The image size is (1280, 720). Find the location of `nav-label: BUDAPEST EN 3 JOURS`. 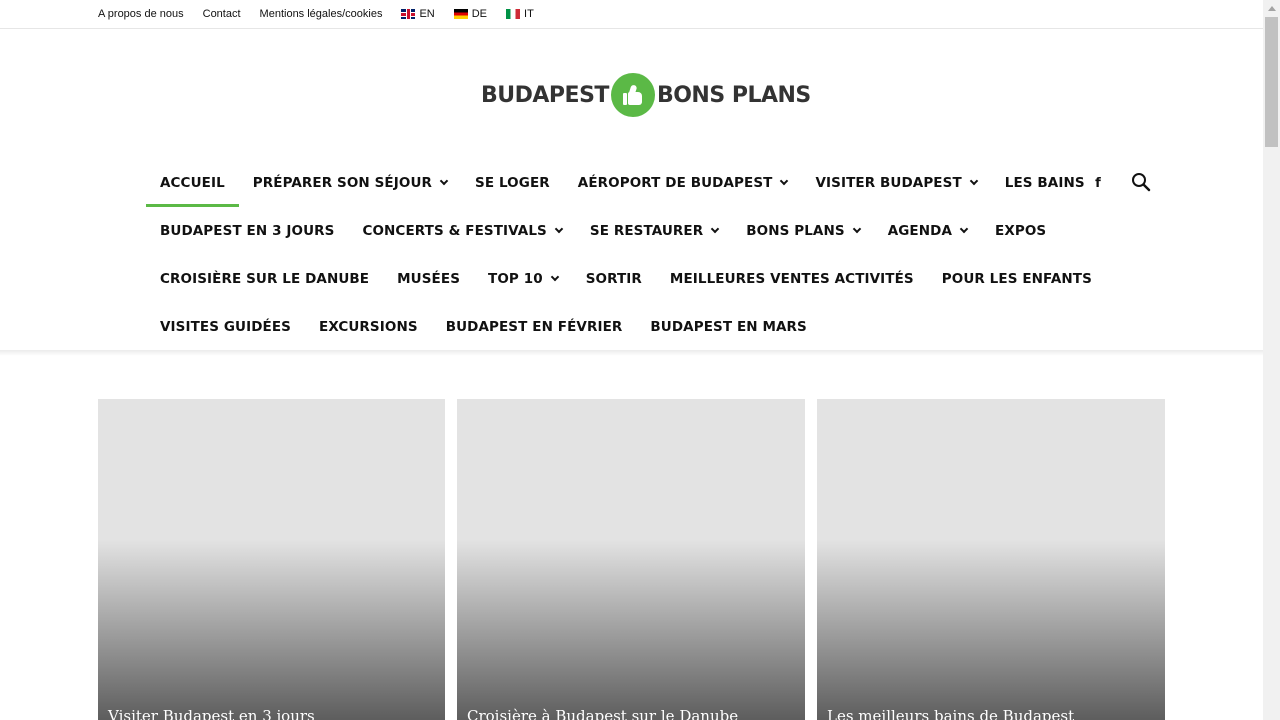

nav-label: BUDAPEST EN 3 JOURS is located at coordinates (247, 231).